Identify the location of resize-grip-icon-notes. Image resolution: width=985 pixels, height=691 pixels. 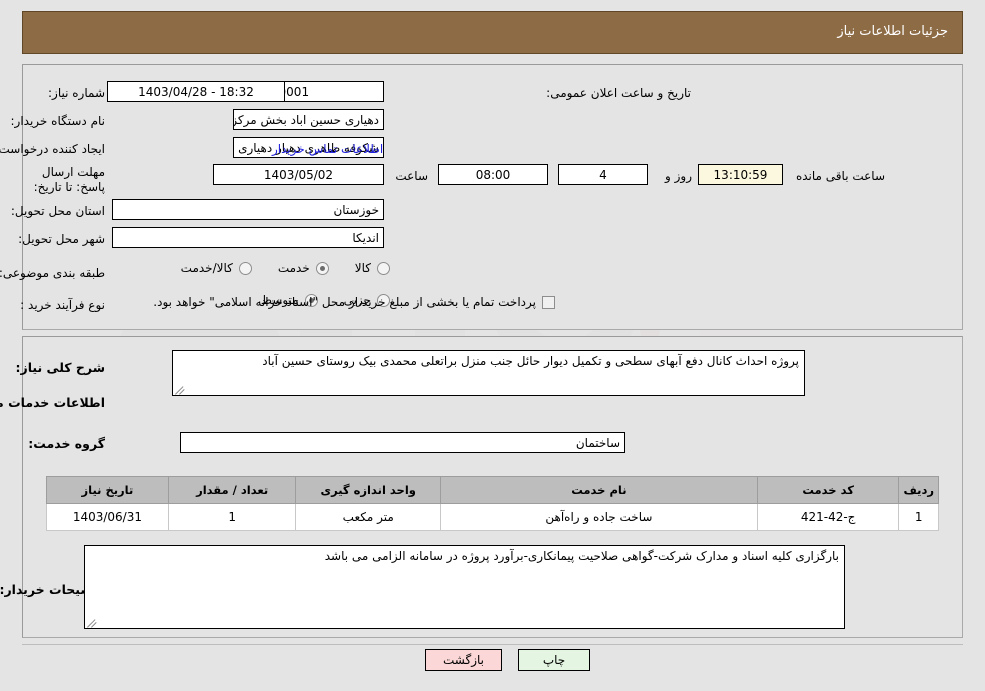
(92, 622).